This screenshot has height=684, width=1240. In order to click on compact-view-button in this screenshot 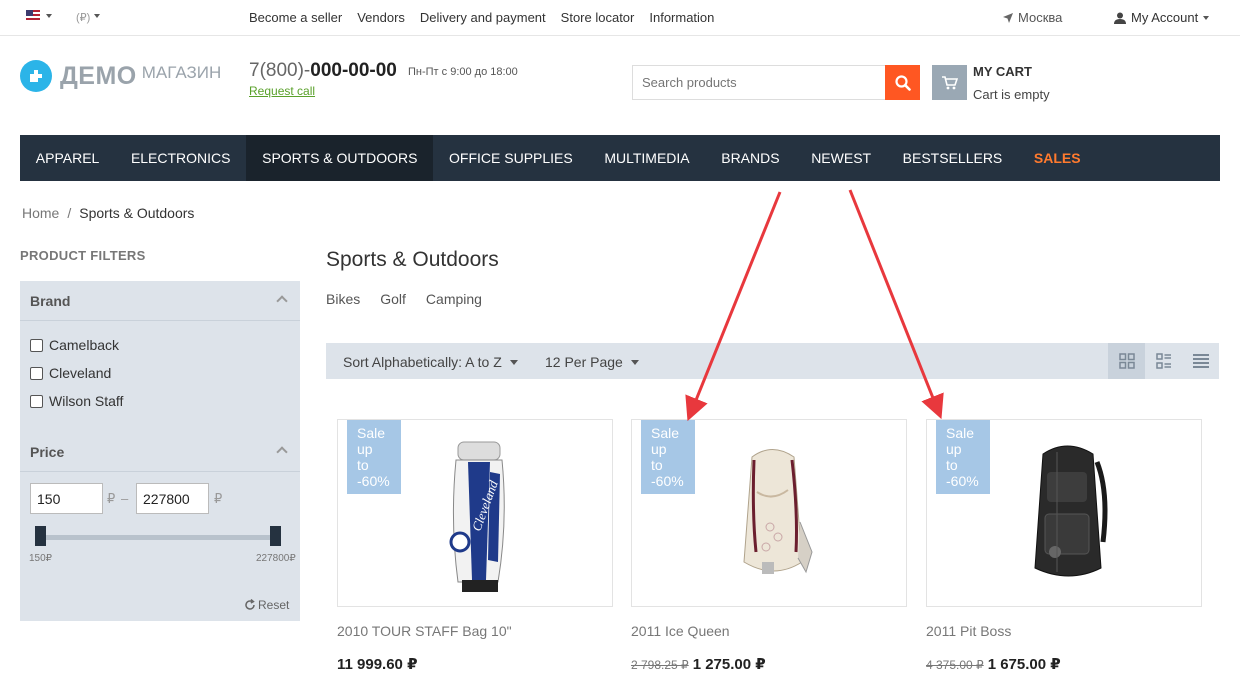, I will do `click(1200, 361)`.